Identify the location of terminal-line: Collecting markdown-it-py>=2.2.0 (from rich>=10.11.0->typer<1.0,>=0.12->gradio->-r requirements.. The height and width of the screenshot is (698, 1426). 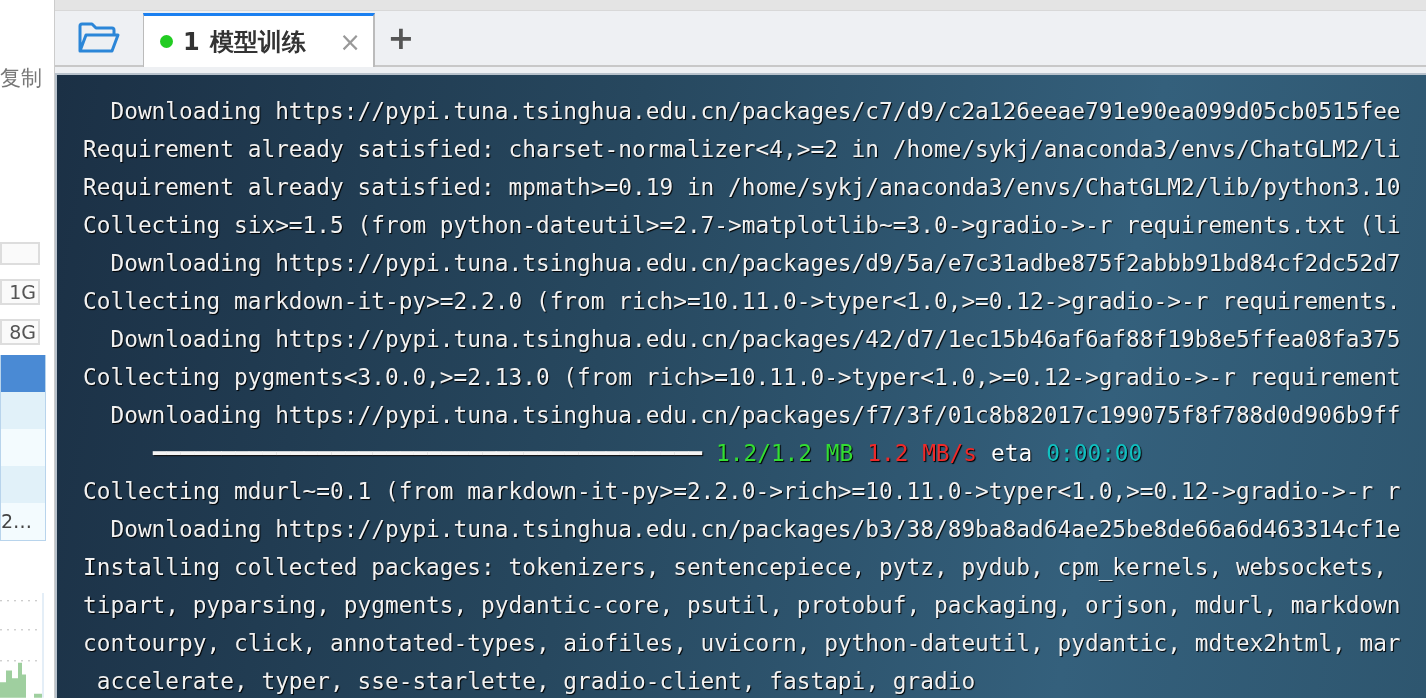
(742, 301).